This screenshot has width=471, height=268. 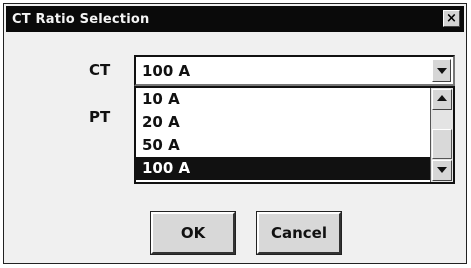 I want to click on pt-label: PT, so click(x=100, y=117).